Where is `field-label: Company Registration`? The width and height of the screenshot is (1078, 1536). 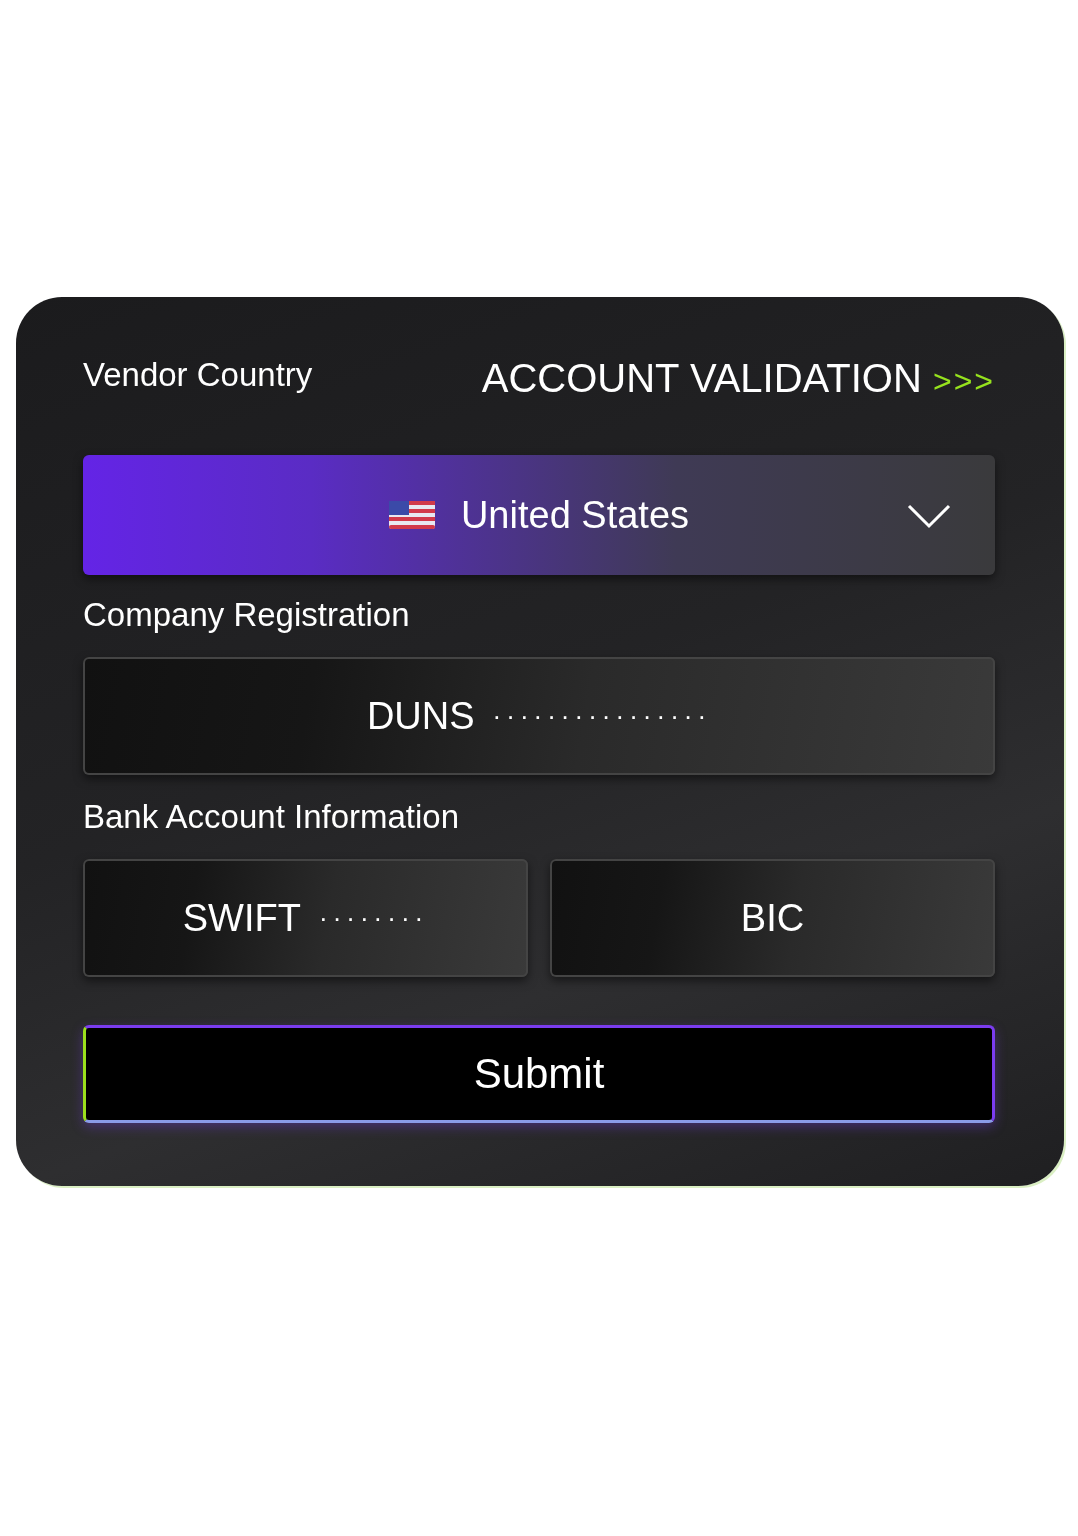
field-label: Company Registration is located at coordinates (246, 615).